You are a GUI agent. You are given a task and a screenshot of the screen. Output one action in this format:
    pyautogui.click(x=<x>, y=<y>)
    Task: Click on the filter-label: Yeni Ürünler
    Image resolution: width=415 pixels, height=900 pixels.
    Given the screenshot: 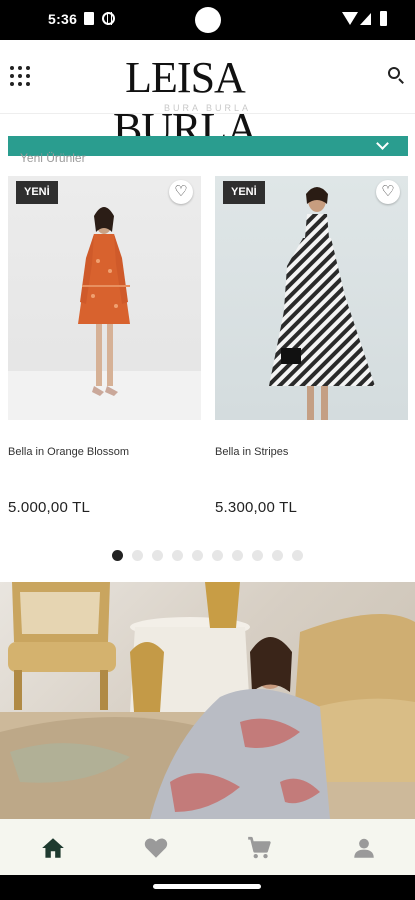 What is the action you would take?
    pyautogui.click(x=53, y=158)
    